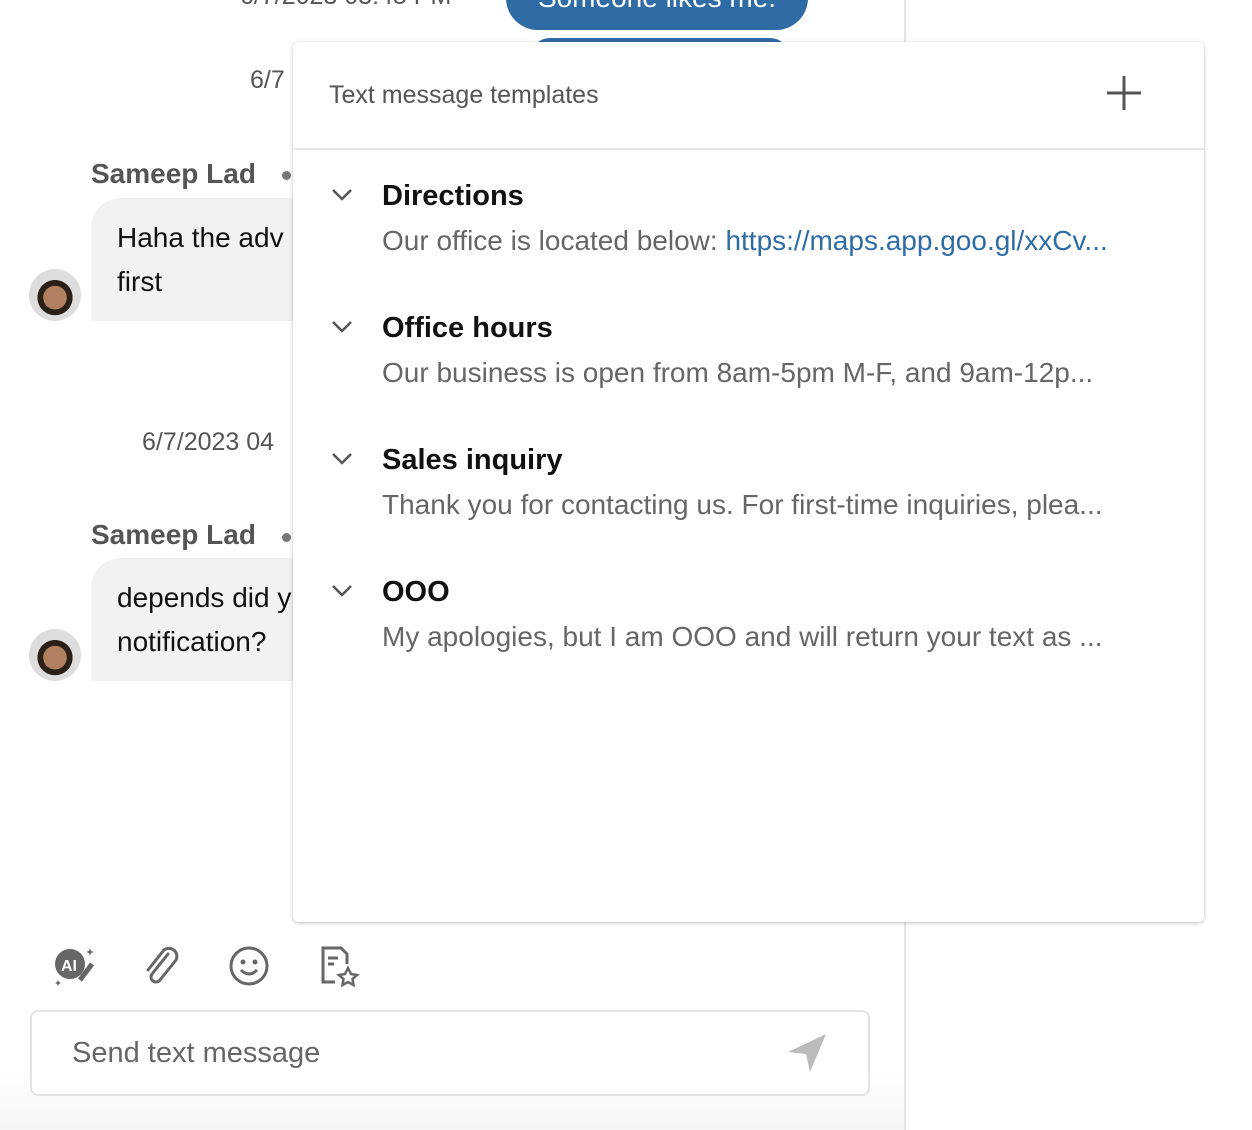  What do you see at coordinates (467, 328) in the screenshot?
I see `template-title: Office hours` at bounding box center [467, 328].